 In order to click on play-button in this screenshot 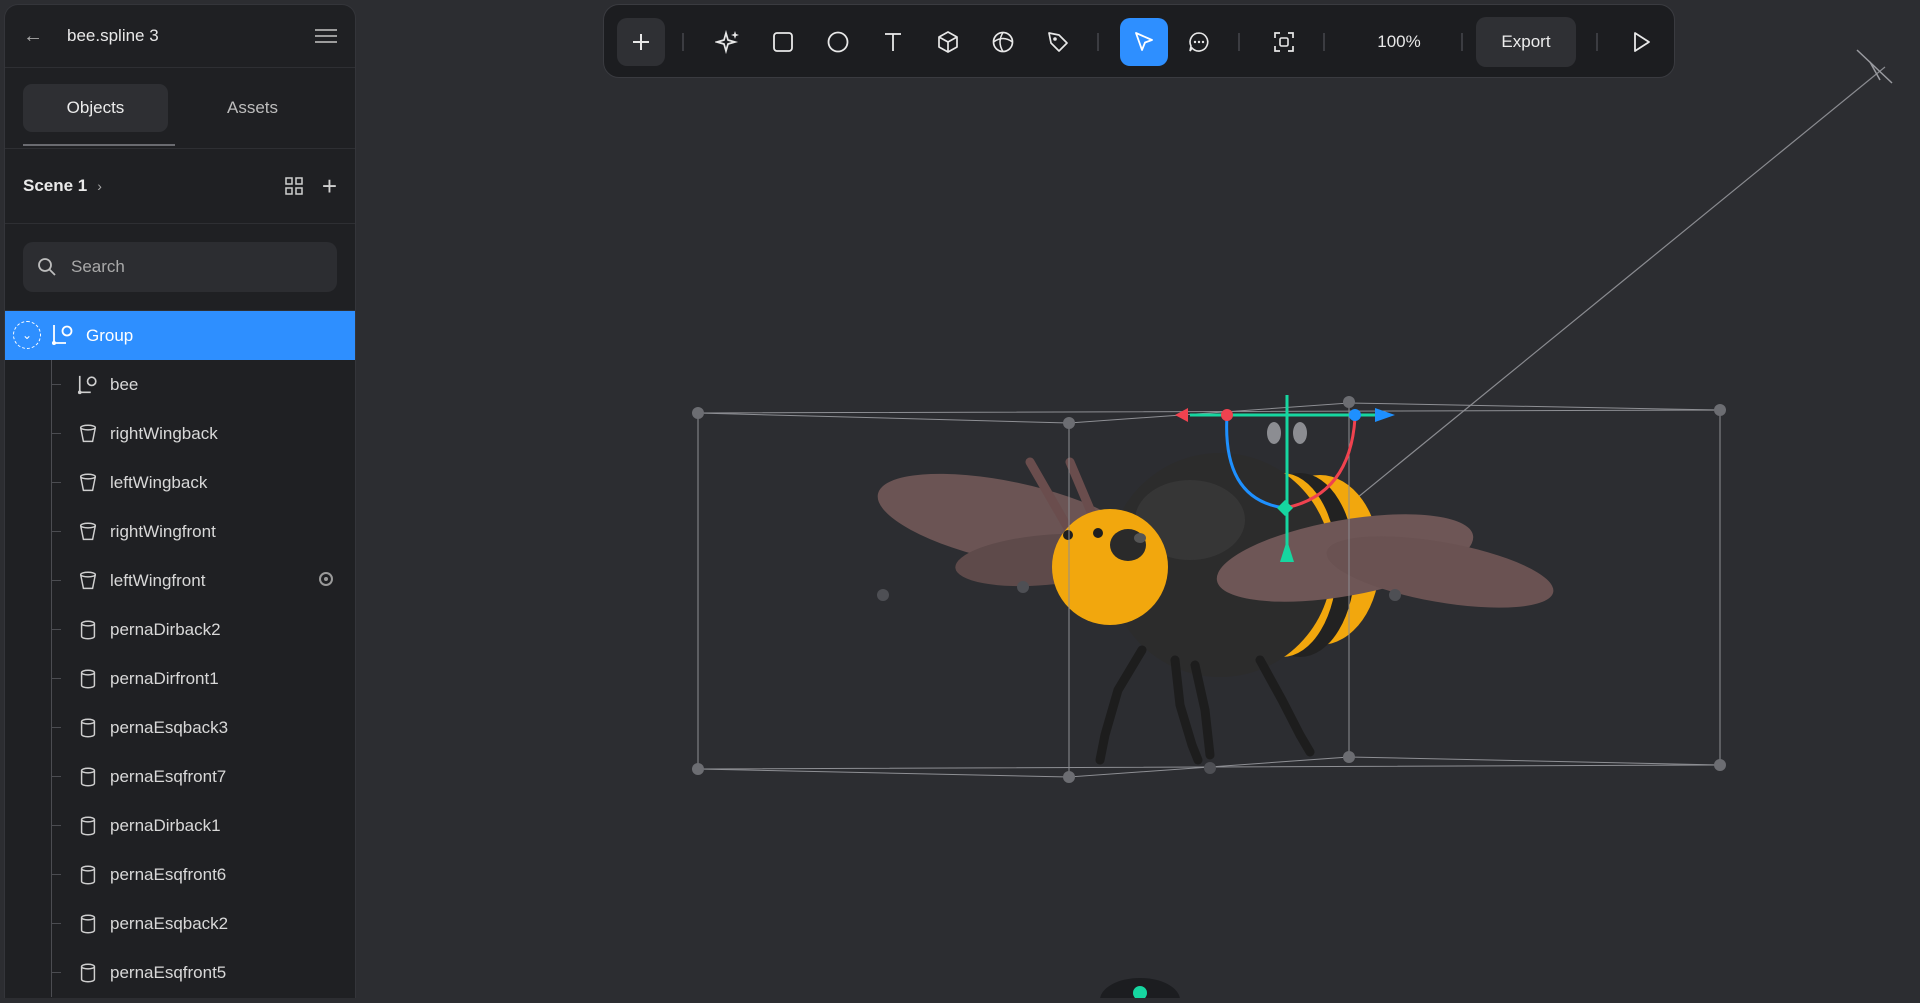, I will do `click(1641, 42)`.